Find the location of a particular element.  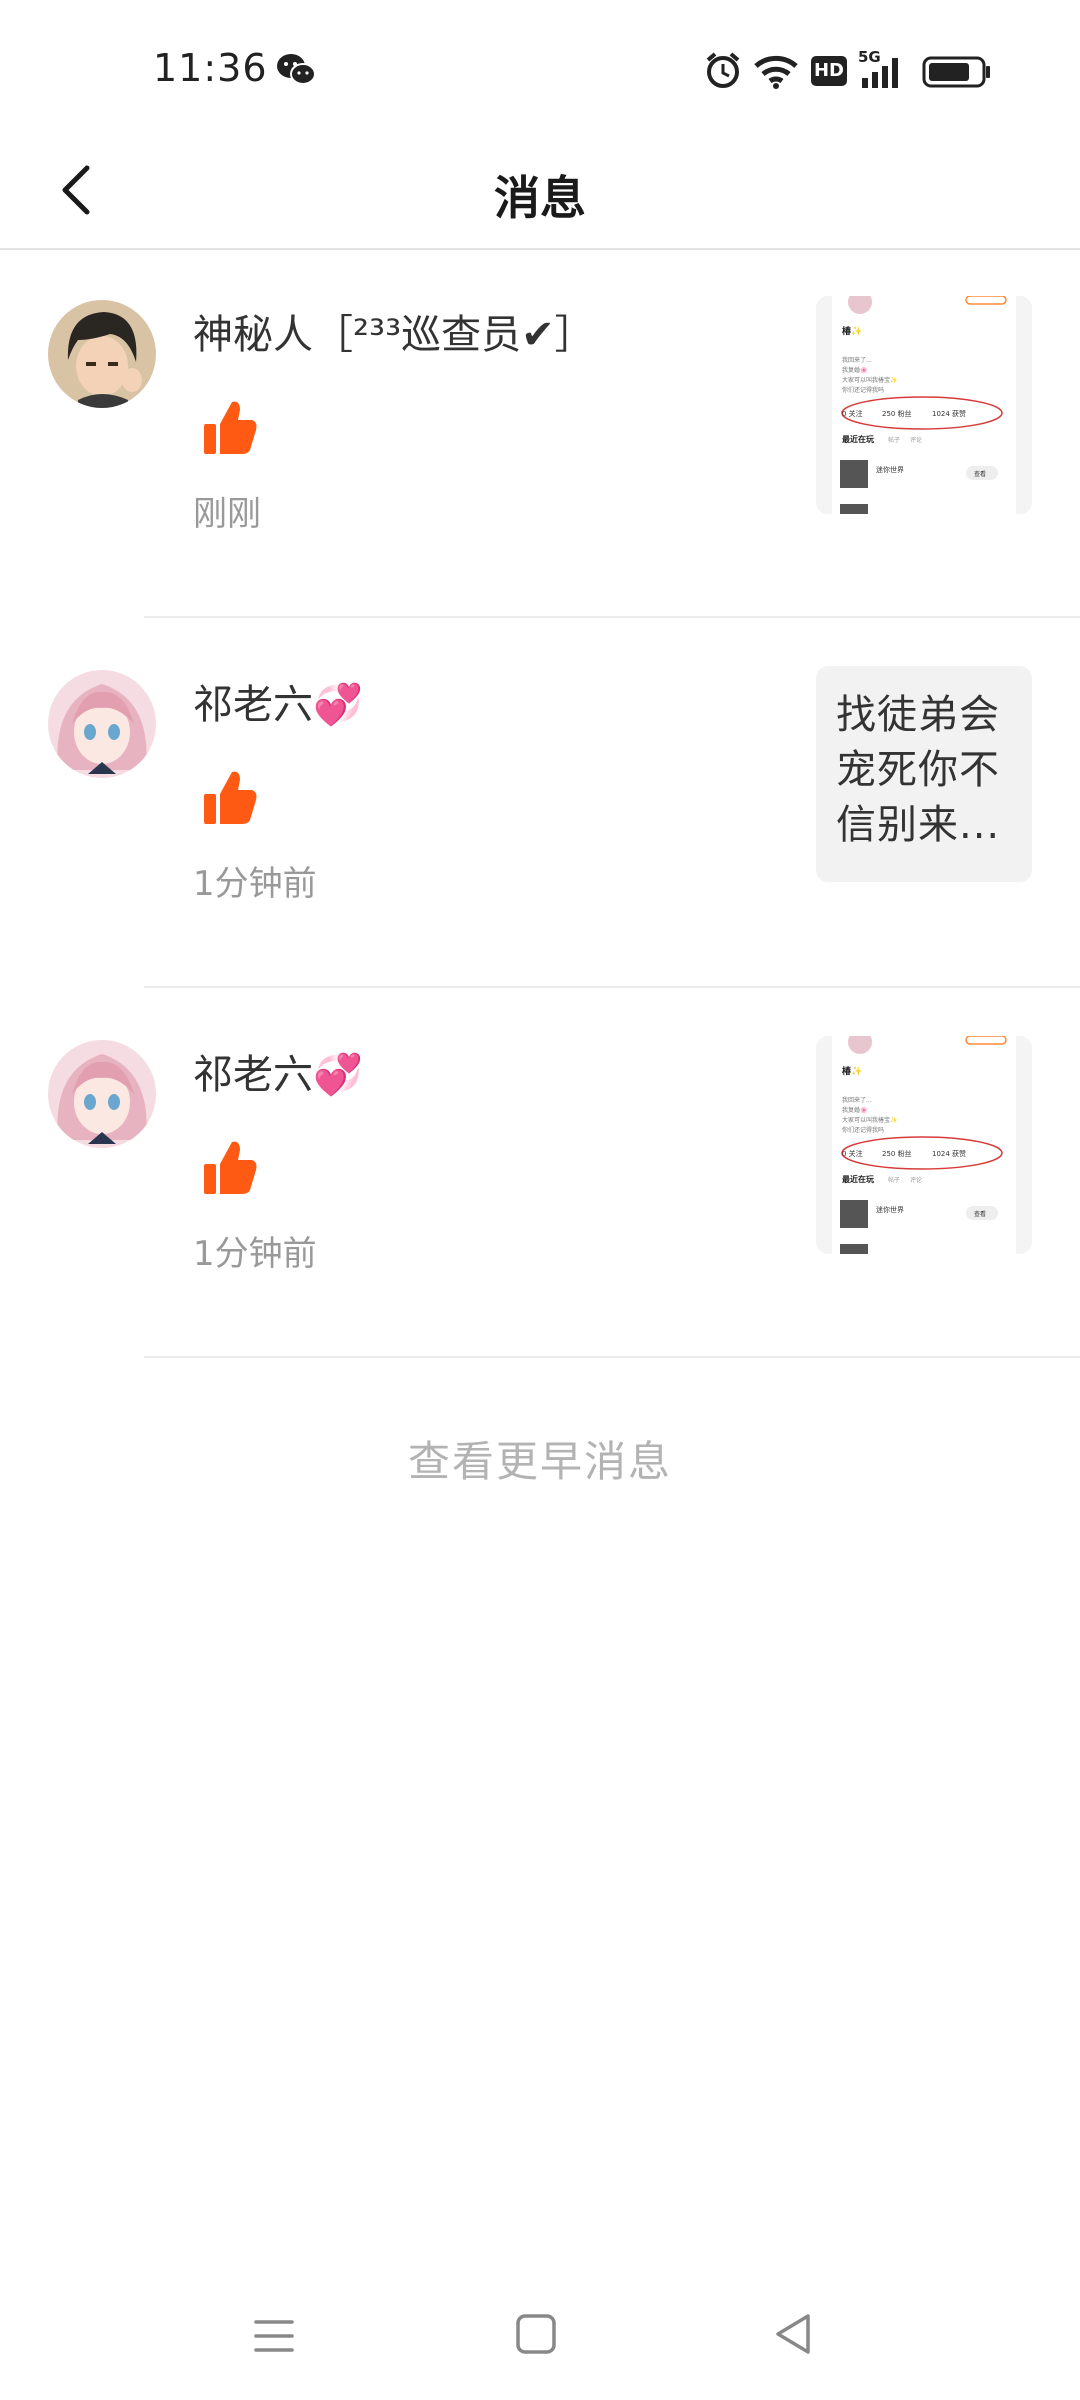

system-nav-bar is located at coordinates (540, 2340).